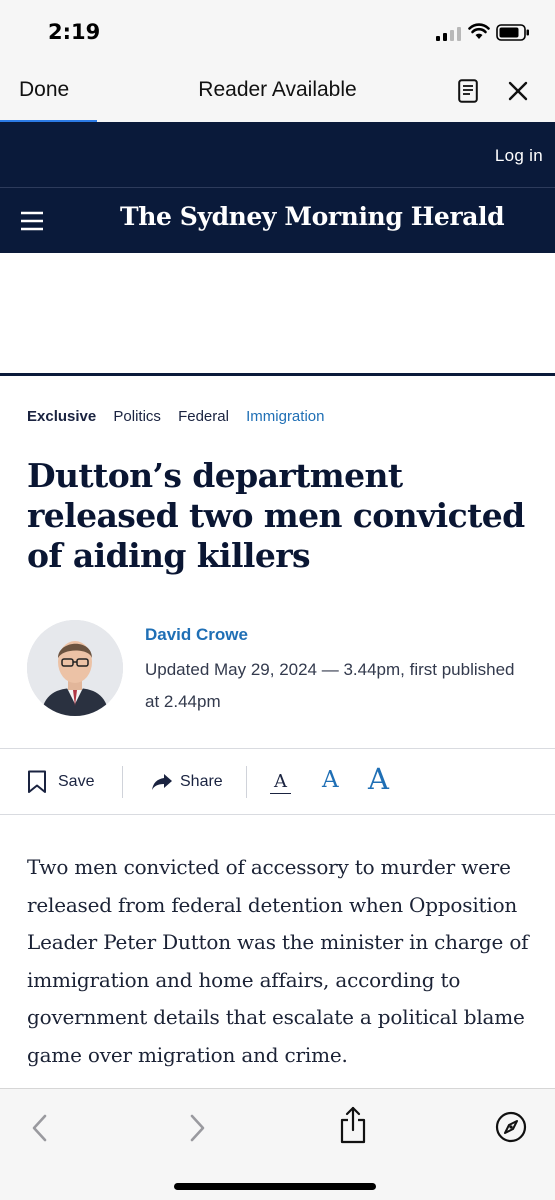 Image resolution: width=555 pixels, height=1200 pixels. I want to click on close-icon, so click(518, 91).